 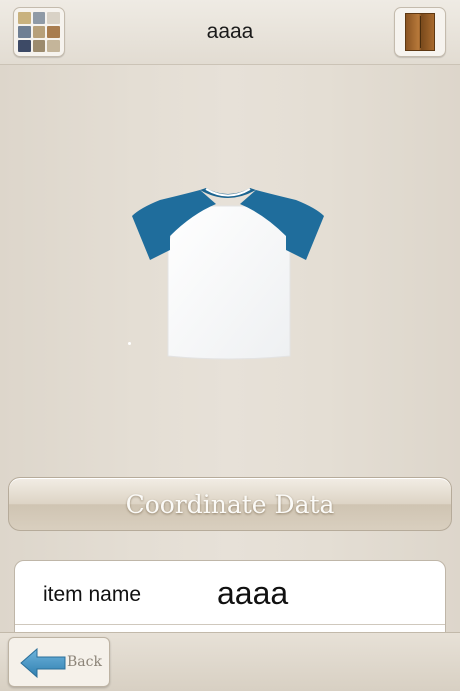 I want to click on coordinate-data-button: Coordinate Data, so click(x=230, y=504).